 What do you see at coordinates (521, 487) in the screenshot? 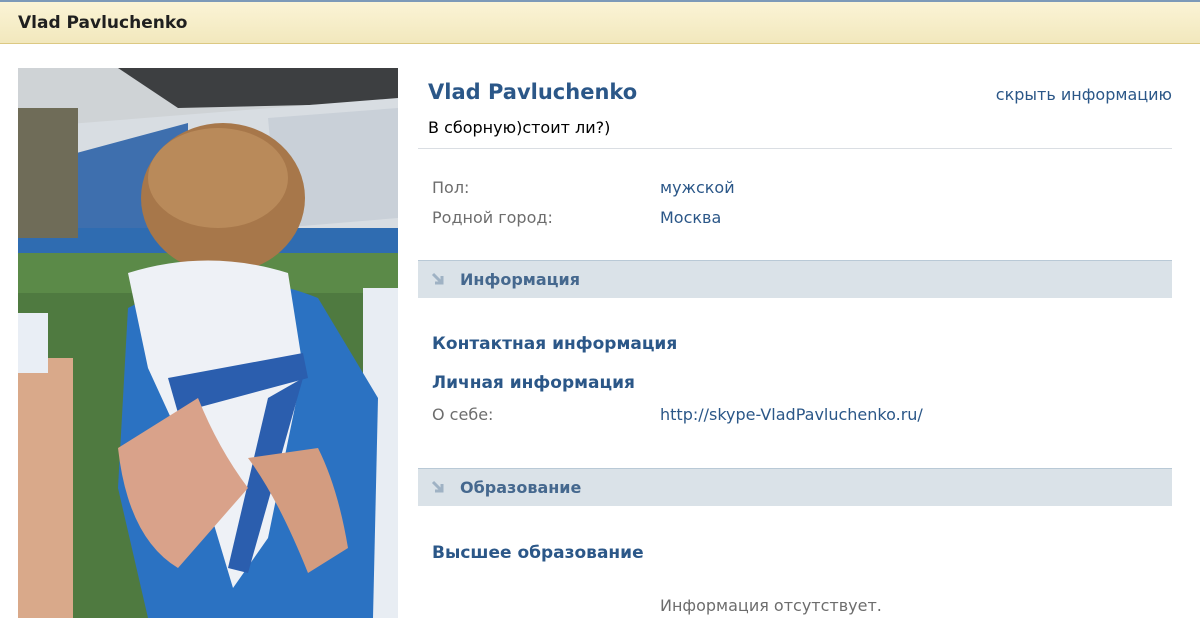
I see `section-education-title: Образование` at bounding box center [521, 487].